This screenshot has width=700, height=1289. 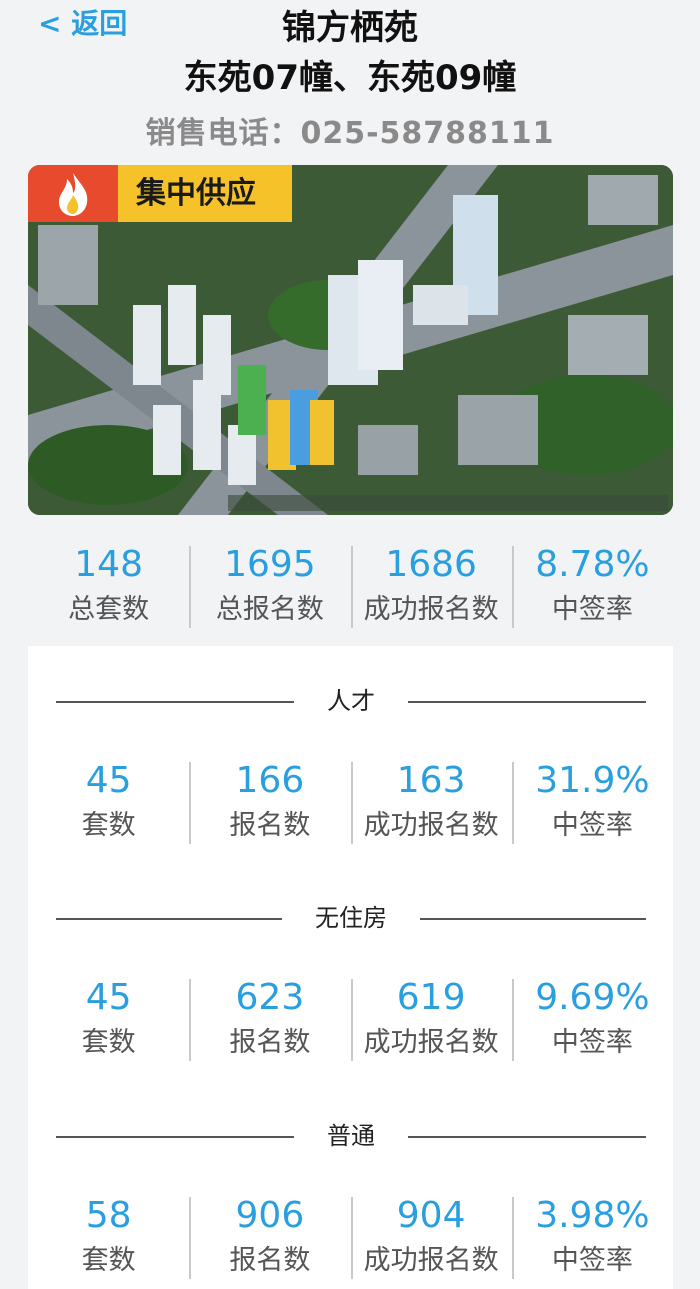 I want to click on building-name: 东苑07幢、东苑09幢, so click(x=350, y=78).